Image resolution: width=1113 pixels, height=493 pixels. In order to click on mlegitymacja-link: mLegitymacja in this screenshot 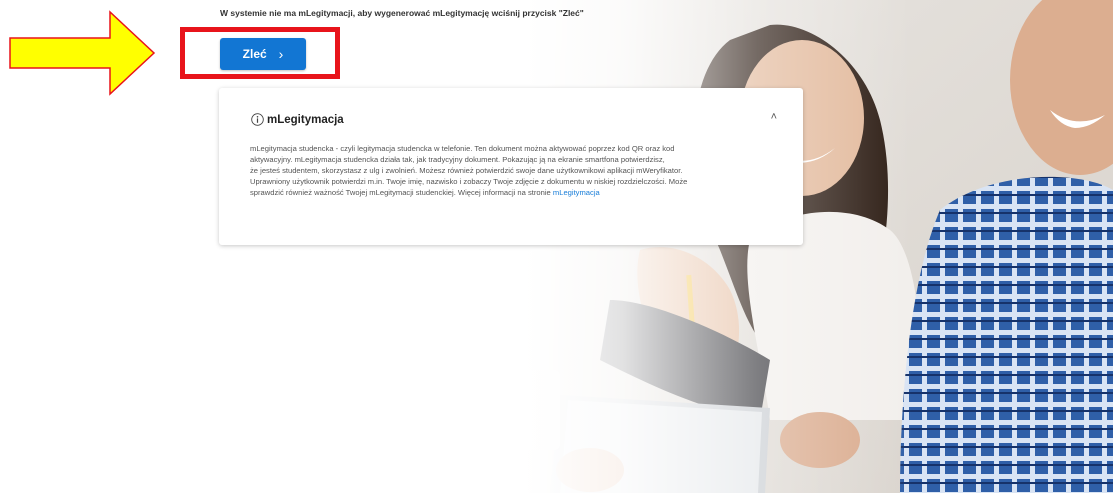, I will do `click(576, 192)`.